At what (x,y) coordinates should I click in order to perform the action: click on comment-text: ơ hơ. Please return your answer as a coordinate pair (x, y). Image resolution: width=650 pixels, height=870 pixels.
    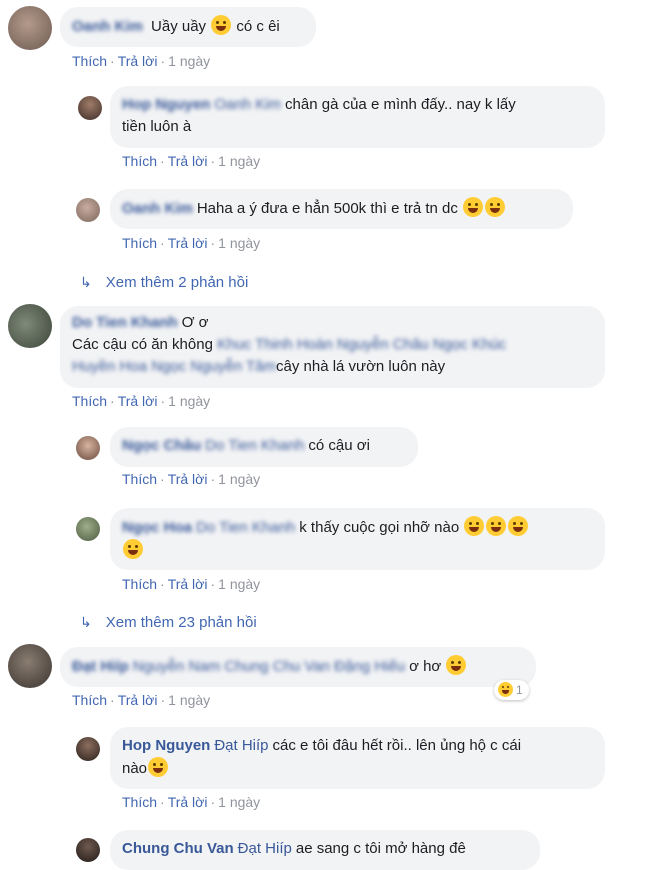
    Looking at the image, I should click on (425, 666).